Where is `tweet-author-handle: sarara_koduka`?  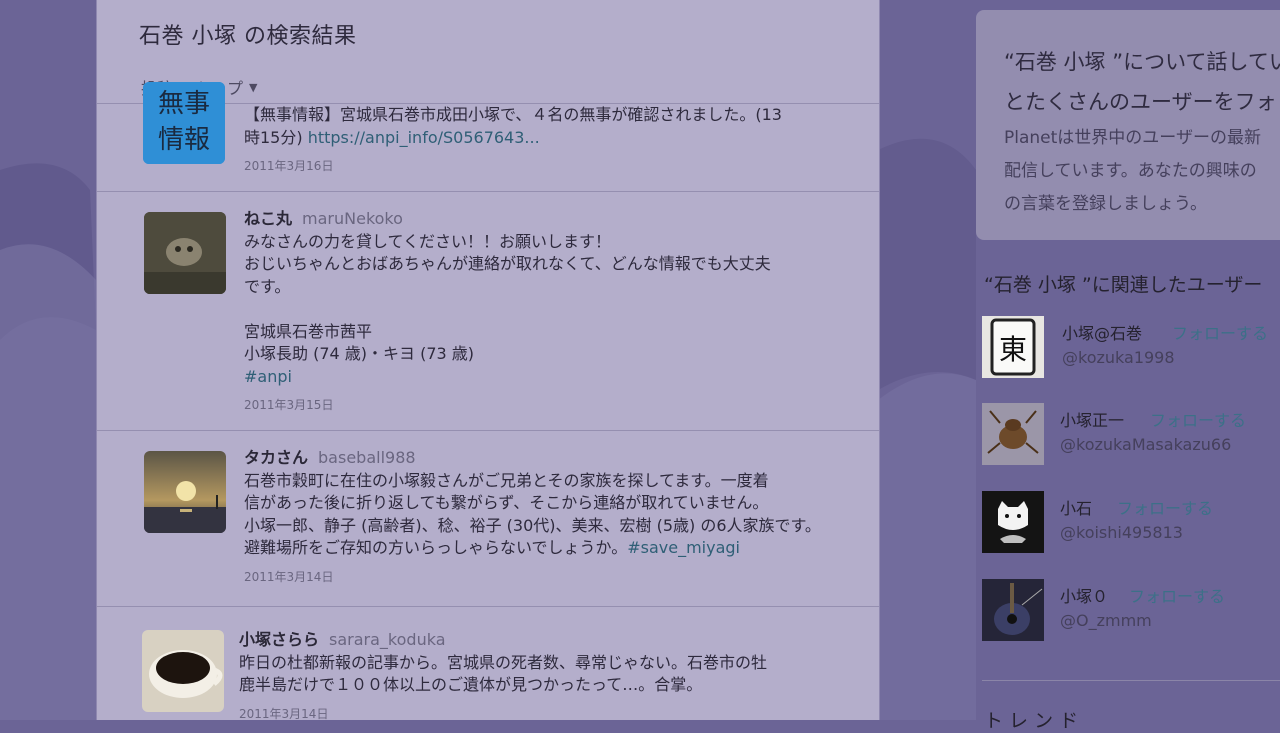 tweet-author-handle: sarara_koduka is located at coordinates (387, 639).